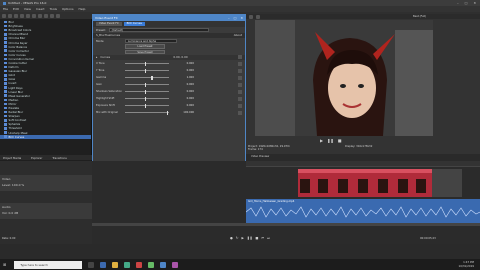 This screenshot has height=270, width=480. Describe the element at coordinates (364, 157) in the screenshot. I see `preview-tab: Video Preview` at that location.